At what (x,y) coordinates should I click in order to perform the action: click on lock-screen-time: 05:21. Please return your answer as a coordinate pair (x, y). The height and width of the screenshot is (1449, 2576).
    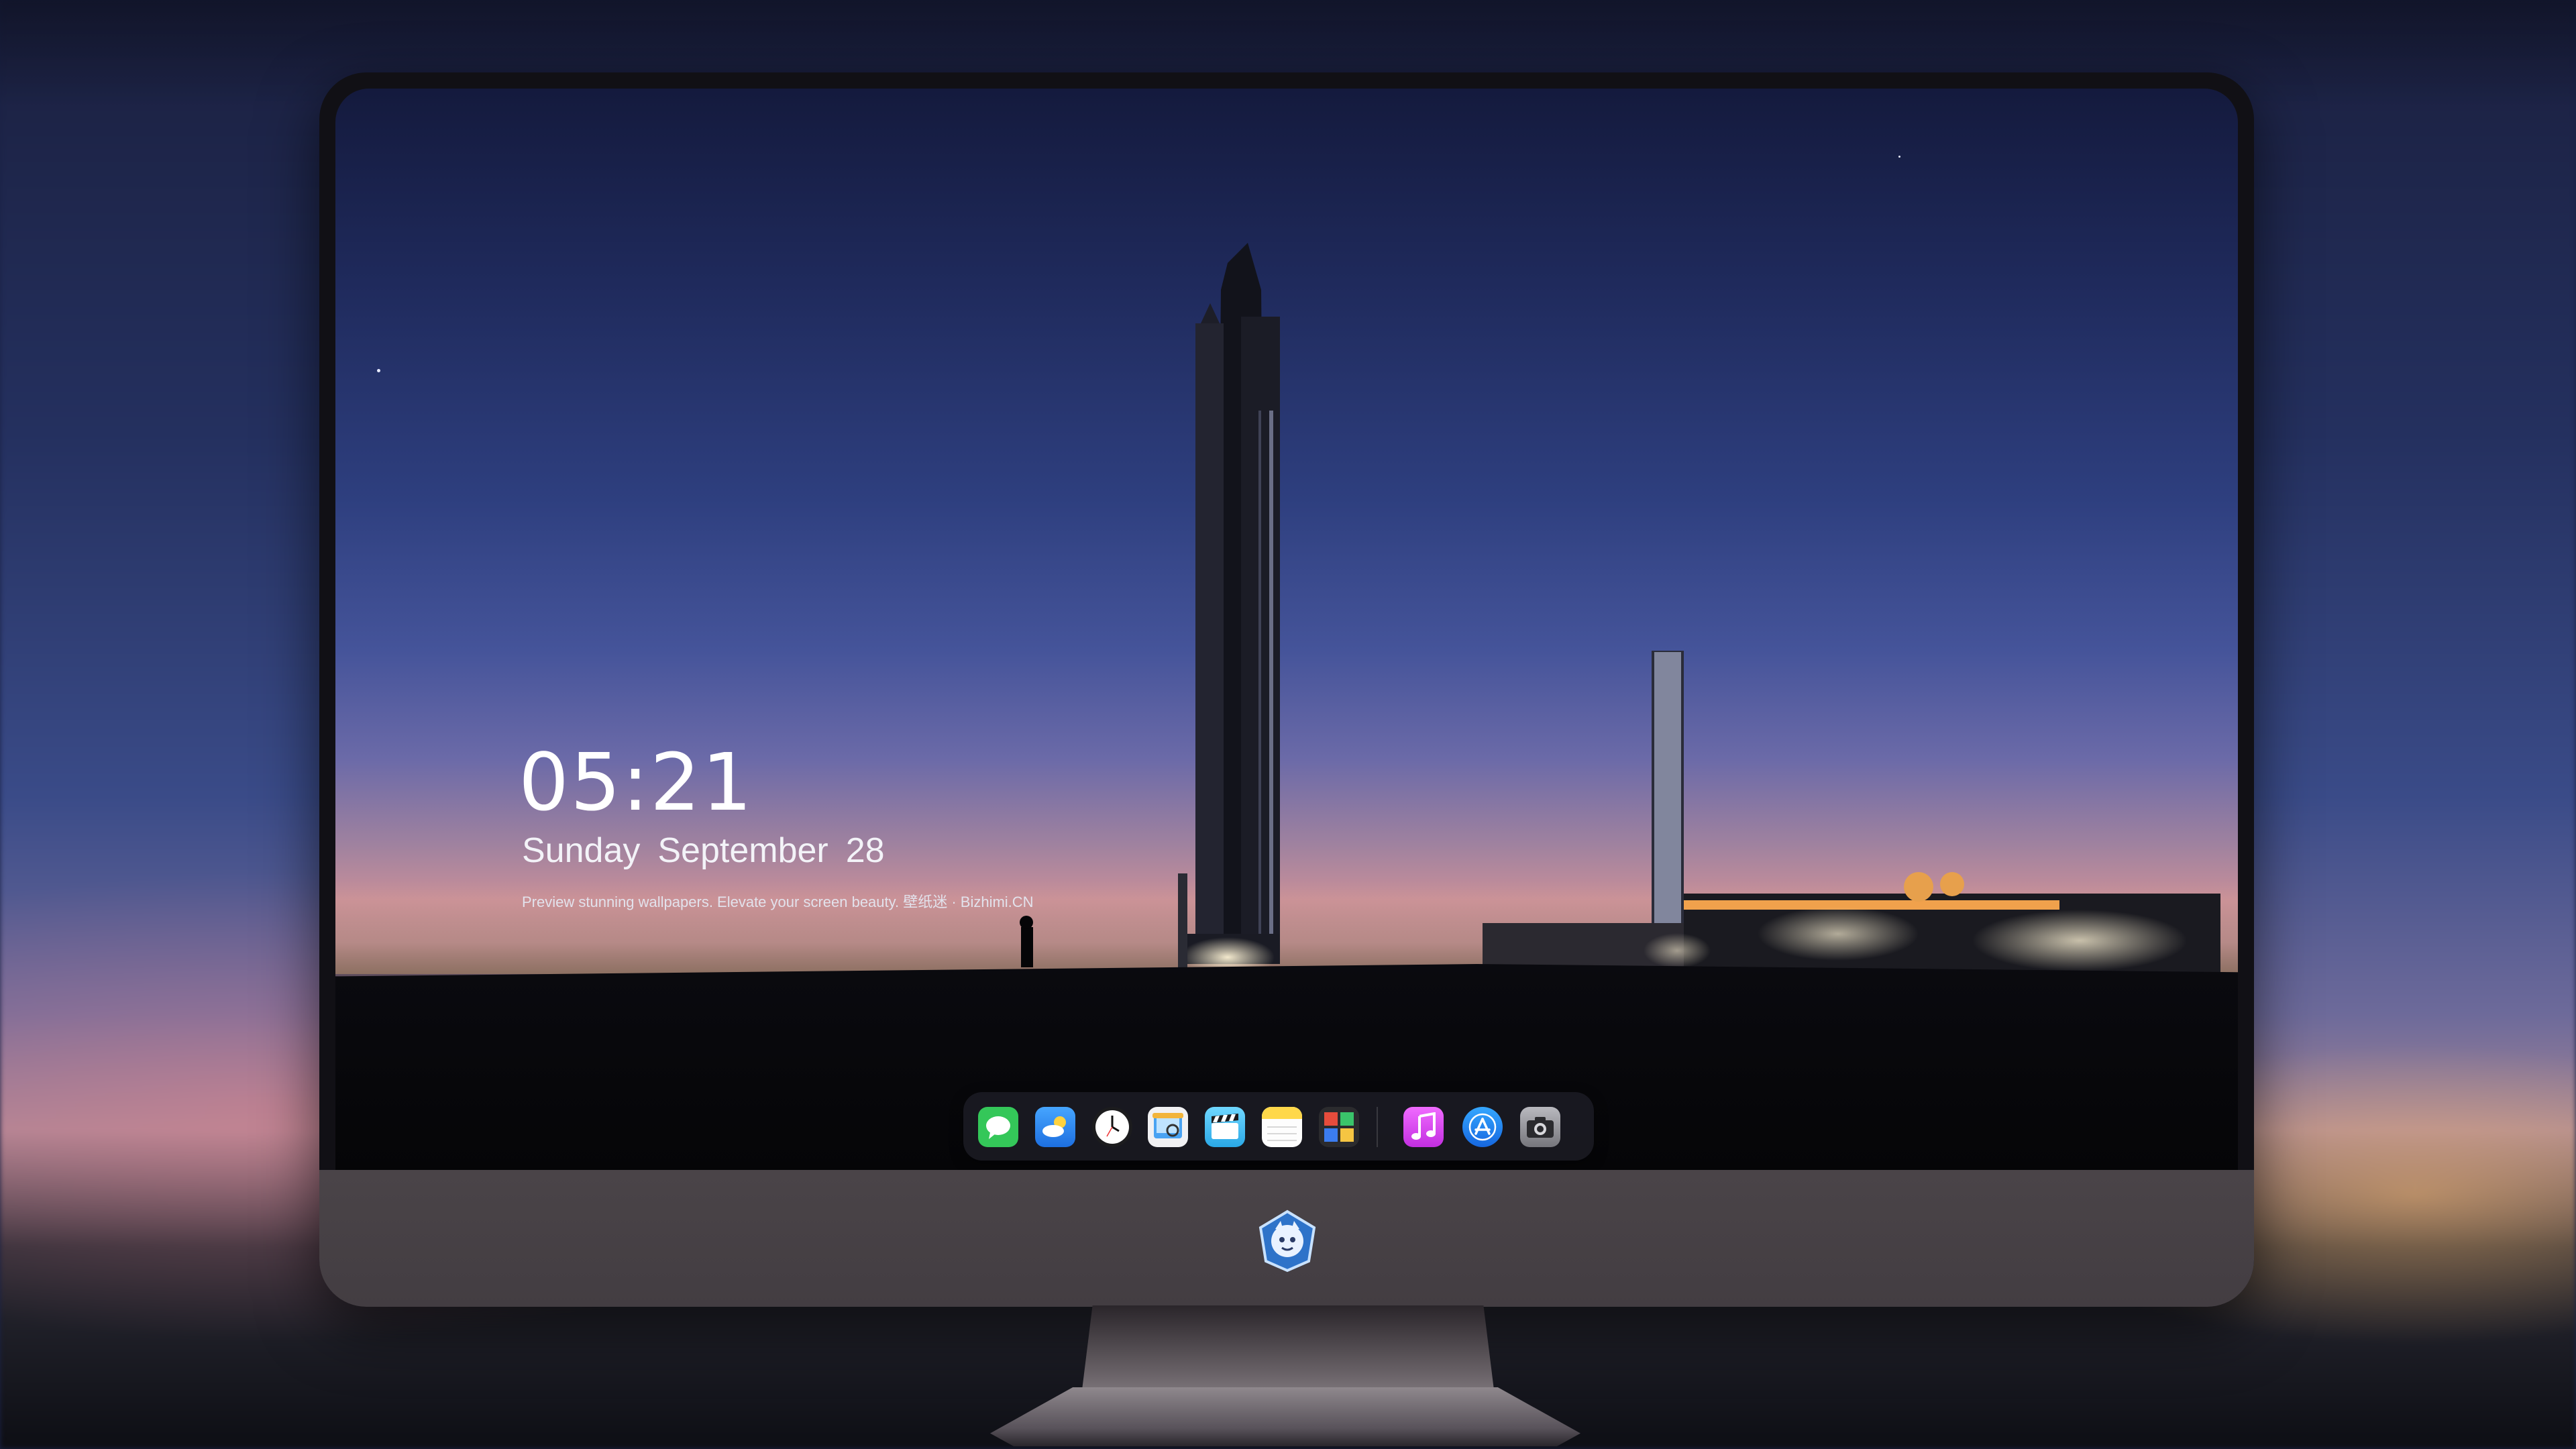
    Looking at the image, I should click on (636, 782).